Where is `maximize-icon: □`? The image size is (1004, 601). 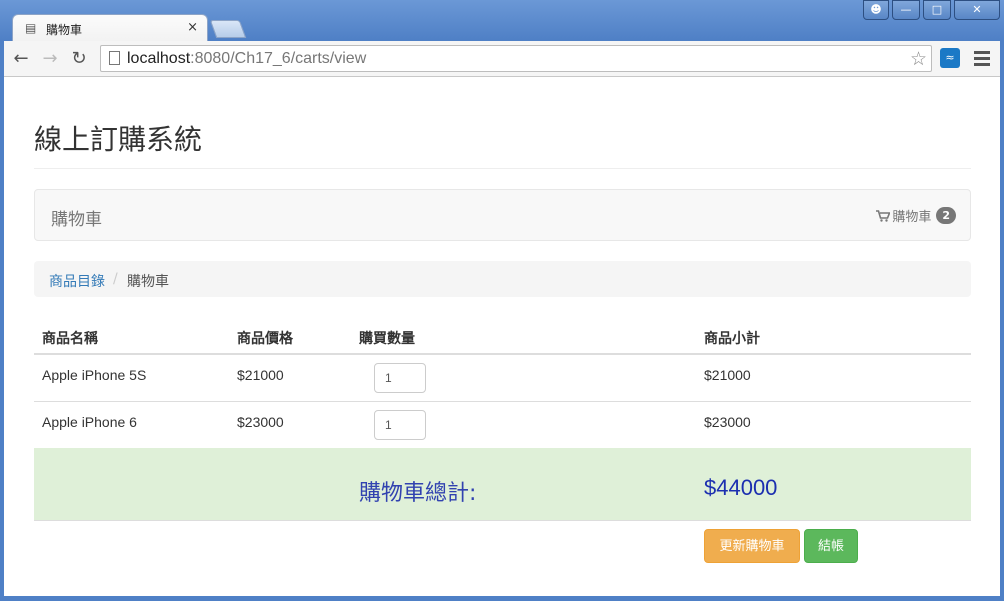 maximize-icon: □ is located at coordinates (937, 10).